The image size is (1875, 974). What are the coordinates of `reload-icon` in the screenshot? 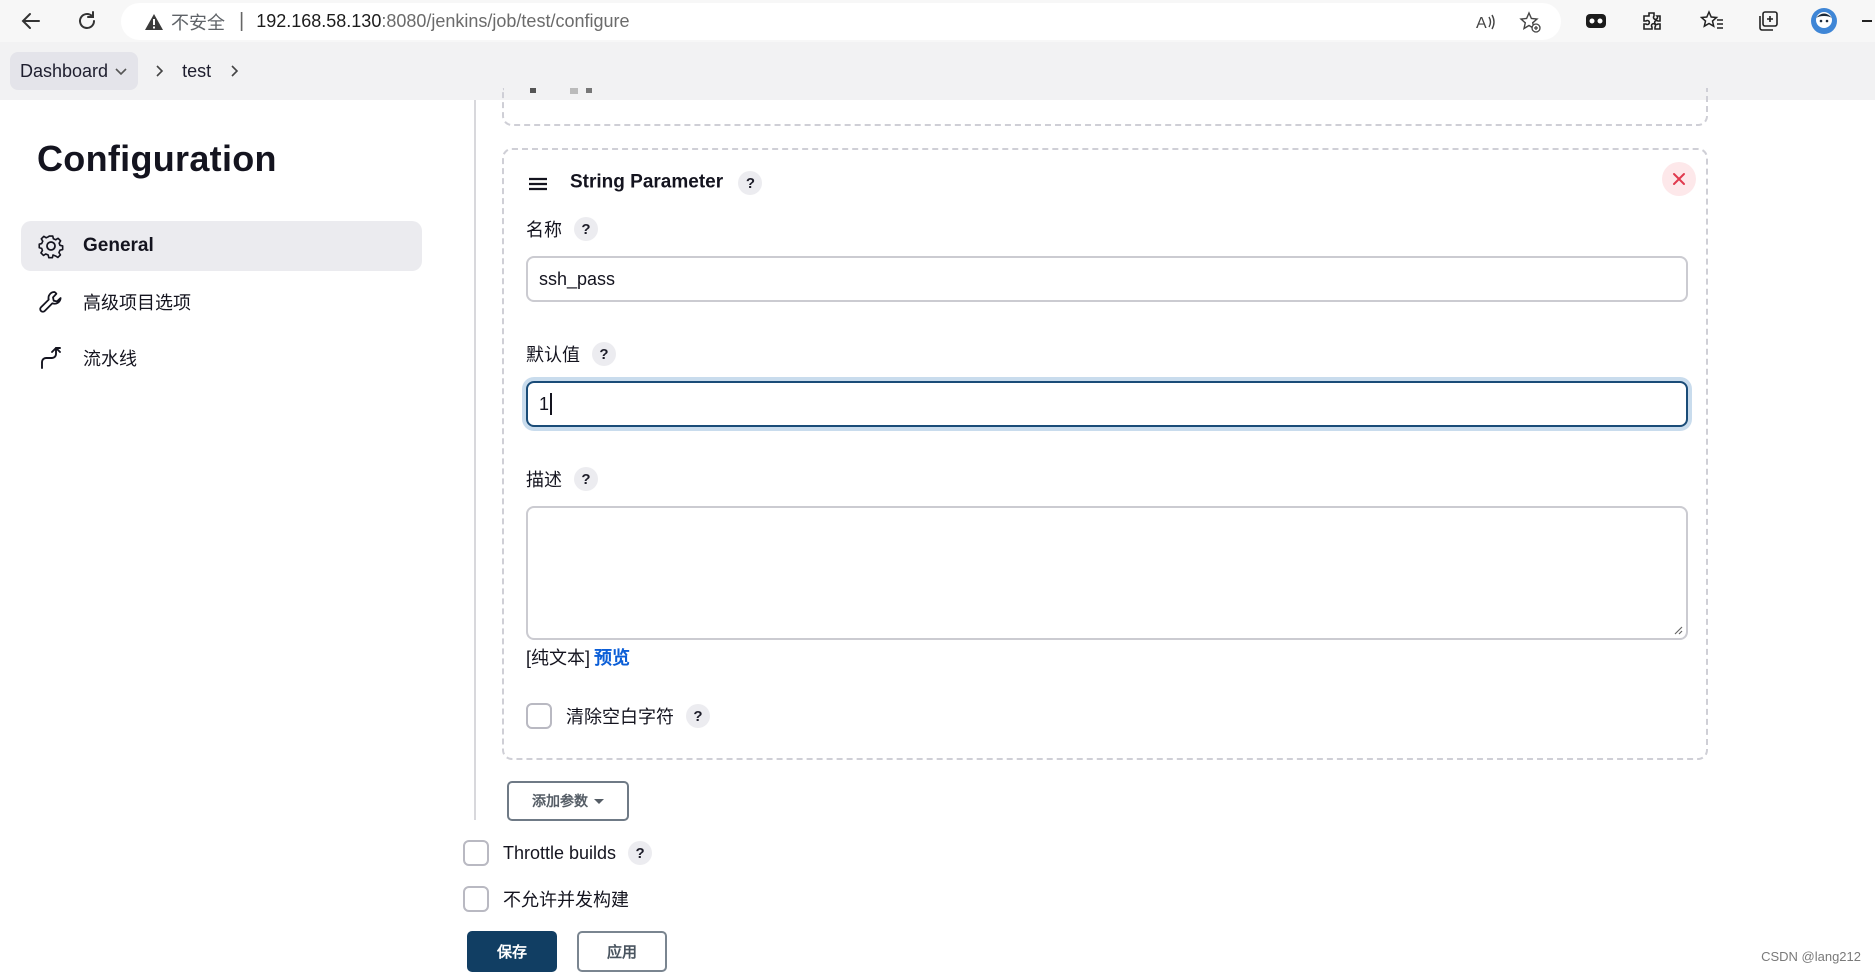 It's located at (87, 20).